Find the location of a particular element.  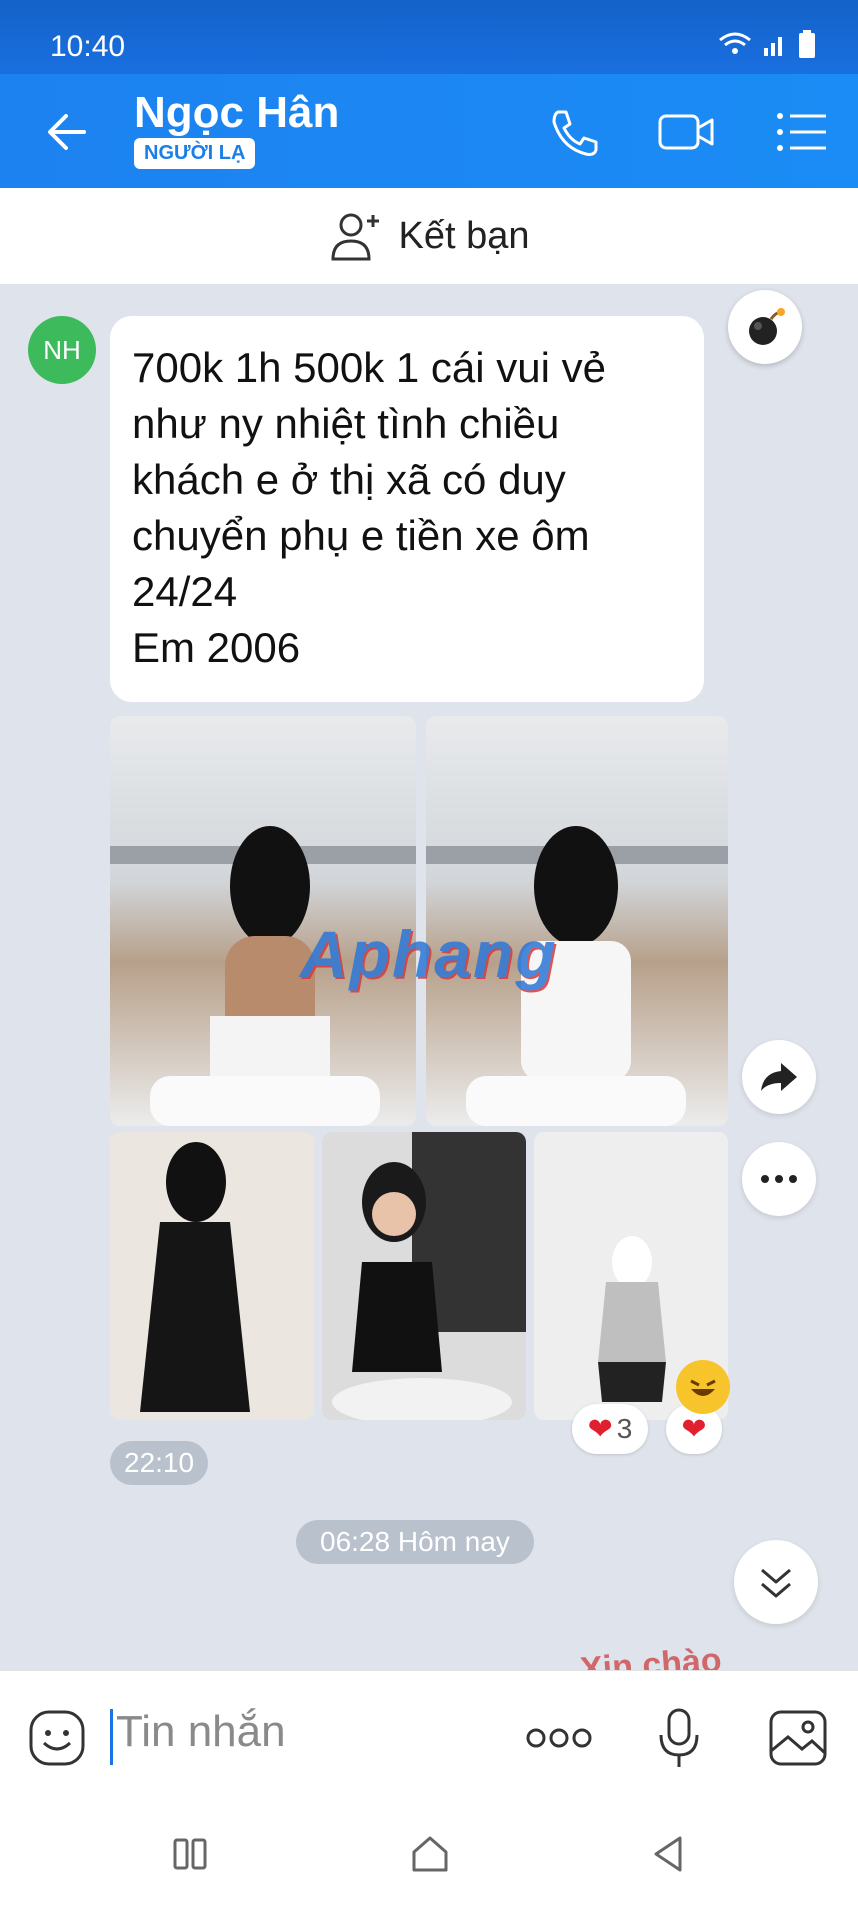

wifi-icon is located at coordinates (735, 43).